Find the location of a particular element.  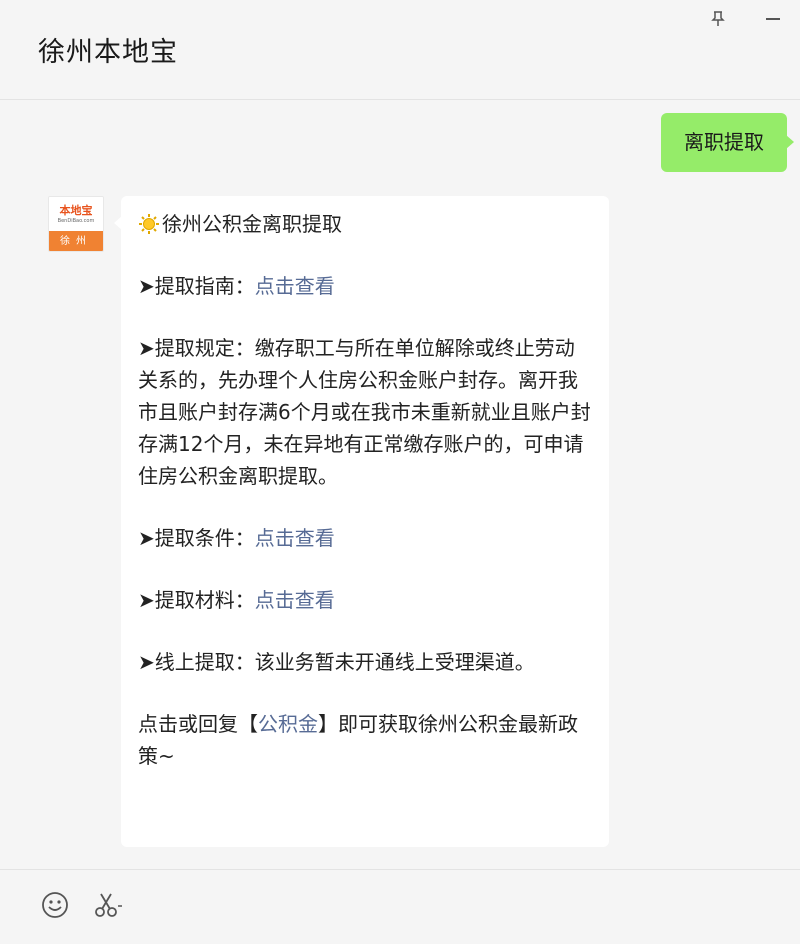

guide-label: ➤提取指南： is located at coordinates (196, 286).